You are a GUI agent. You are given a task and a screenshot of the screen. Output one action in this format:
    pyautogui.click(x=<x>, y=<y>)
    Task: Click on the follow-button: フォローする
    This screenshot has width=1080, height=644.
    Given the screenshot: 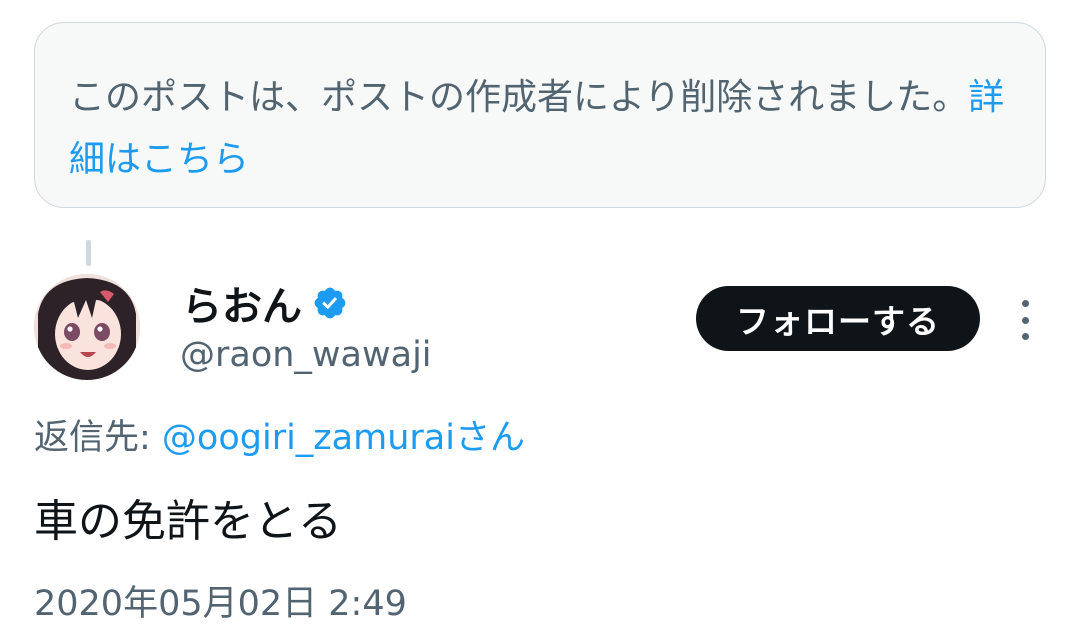 What is the action you would take?
    pyautogui.click(x=838, y=318)
    